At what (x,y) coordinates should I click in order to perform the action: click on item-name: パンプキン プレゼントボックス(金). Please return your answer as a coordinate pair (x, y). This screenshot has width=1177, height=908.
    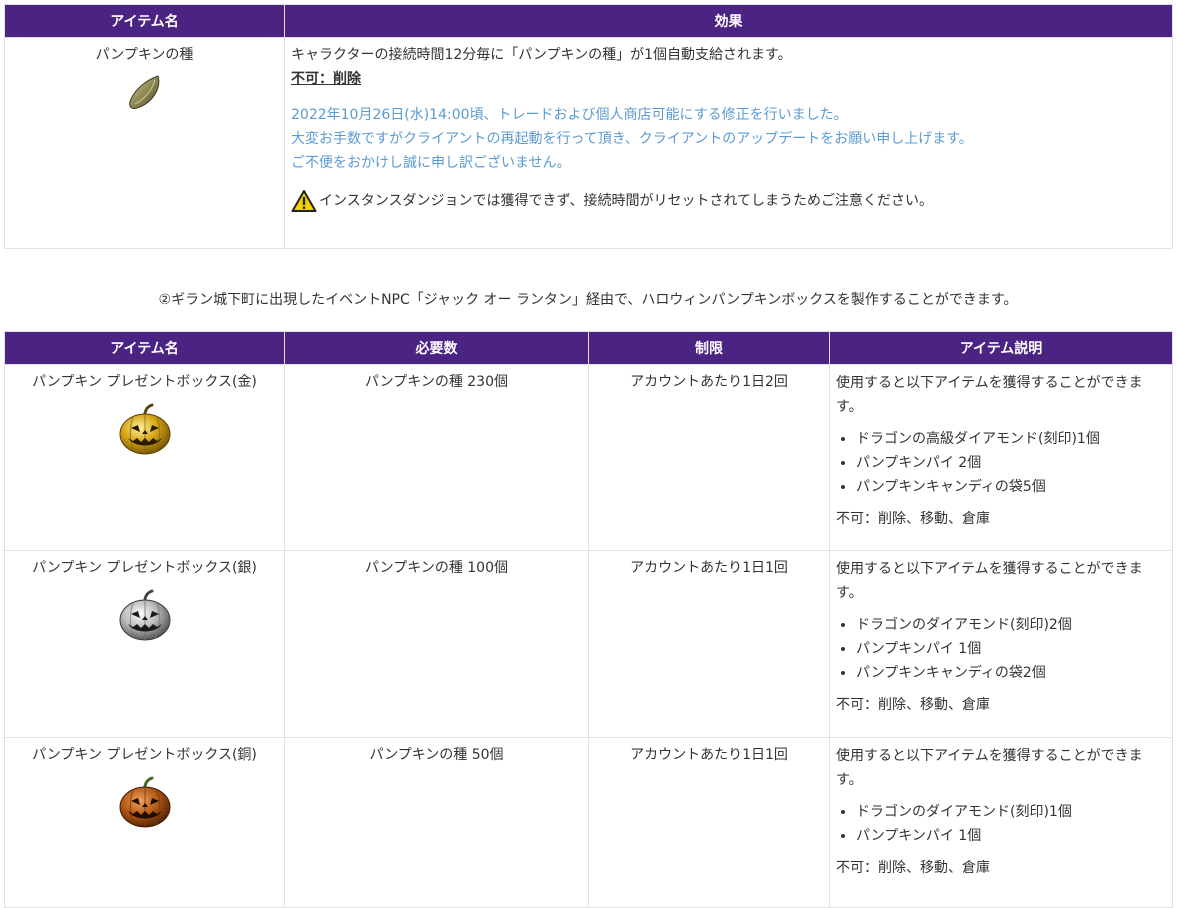
    Looking at the image, I should click on (144, 382).